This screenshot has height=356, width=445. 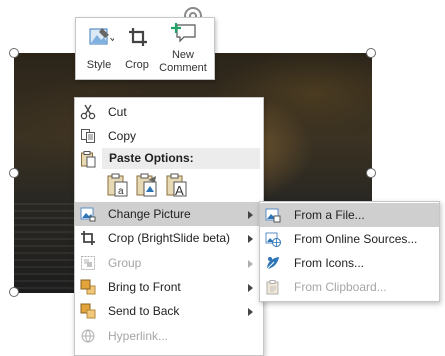 I want to click on group-icon, so click(x=88, y=263).